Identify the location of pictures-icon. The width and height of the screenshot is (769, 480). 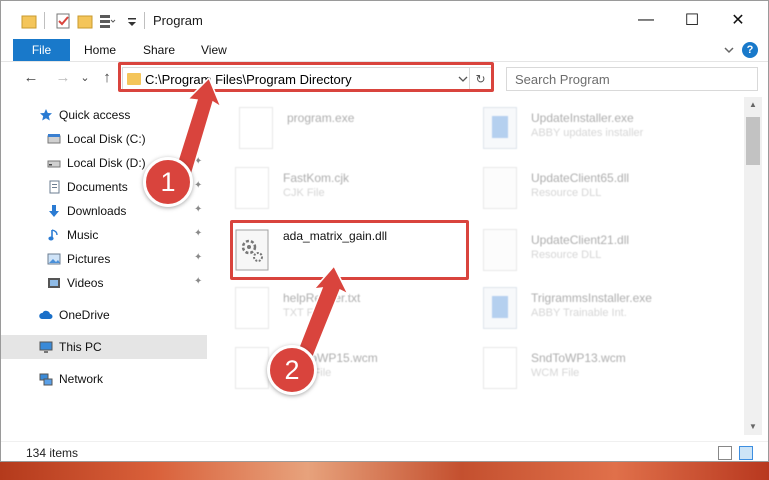
(54, 259).